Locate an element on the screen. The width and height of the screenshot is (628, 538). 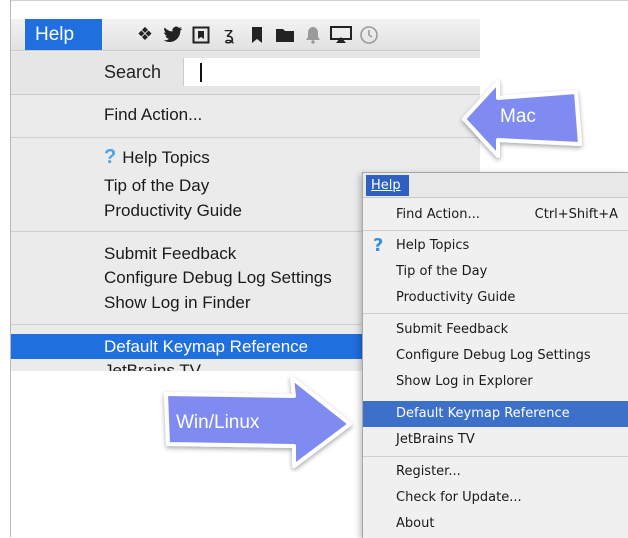
win-menu-item-help-topics: Help Topics is located at coordinates (432, 245).